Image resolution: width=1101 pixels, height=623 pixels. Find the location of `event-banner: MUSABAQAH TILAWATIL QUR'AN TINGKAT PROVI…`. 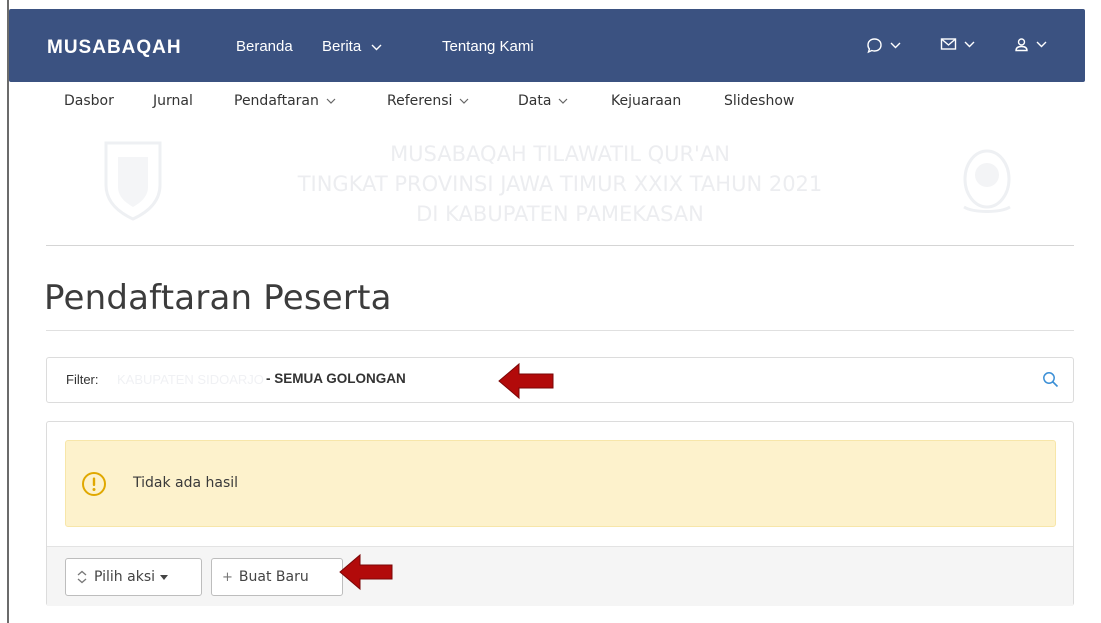

event-banner: MUSABAQAH TILAWATIL QUR'AN TINGKAT PROVI… is located at coordinates (560, 187).